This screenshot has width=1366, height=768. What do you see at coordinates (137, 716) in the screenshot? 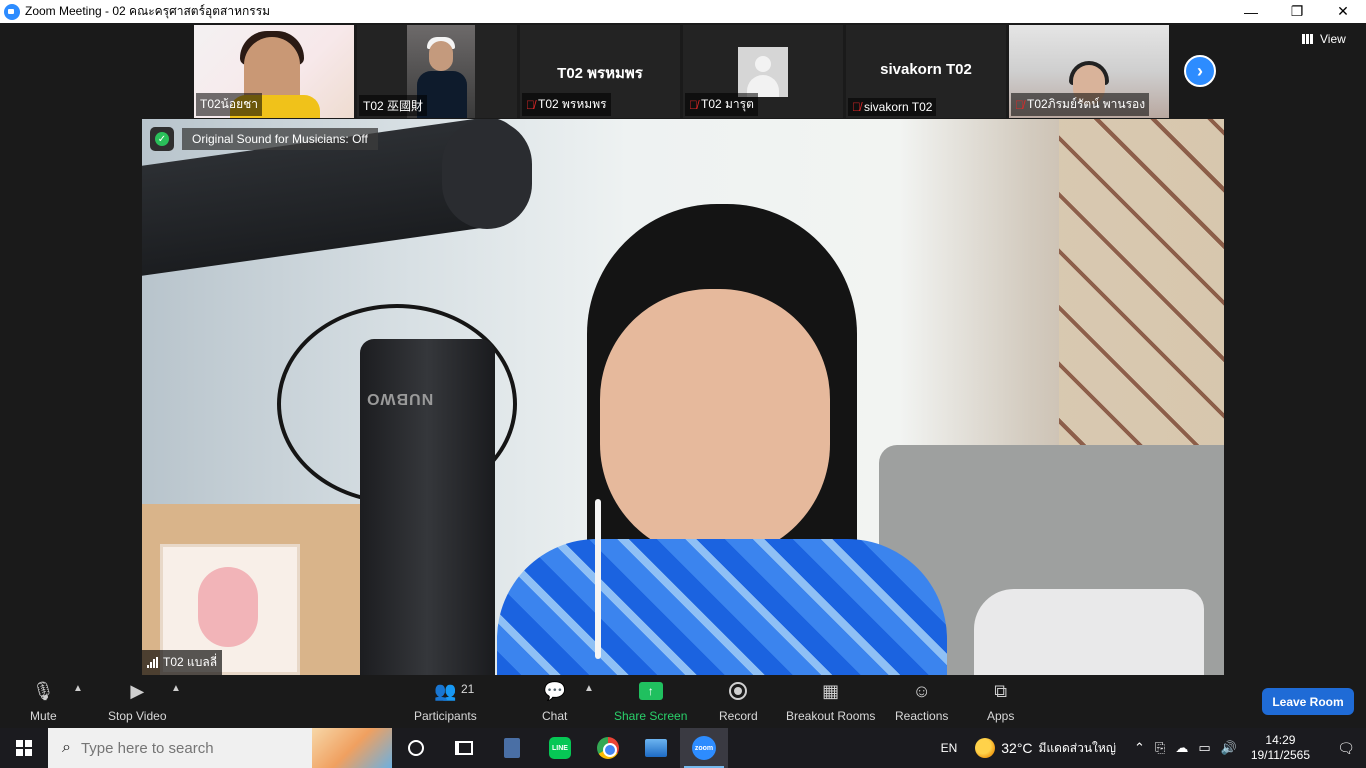
I see `stop-video-label: Stop Video` at bounding box center [137, 716].